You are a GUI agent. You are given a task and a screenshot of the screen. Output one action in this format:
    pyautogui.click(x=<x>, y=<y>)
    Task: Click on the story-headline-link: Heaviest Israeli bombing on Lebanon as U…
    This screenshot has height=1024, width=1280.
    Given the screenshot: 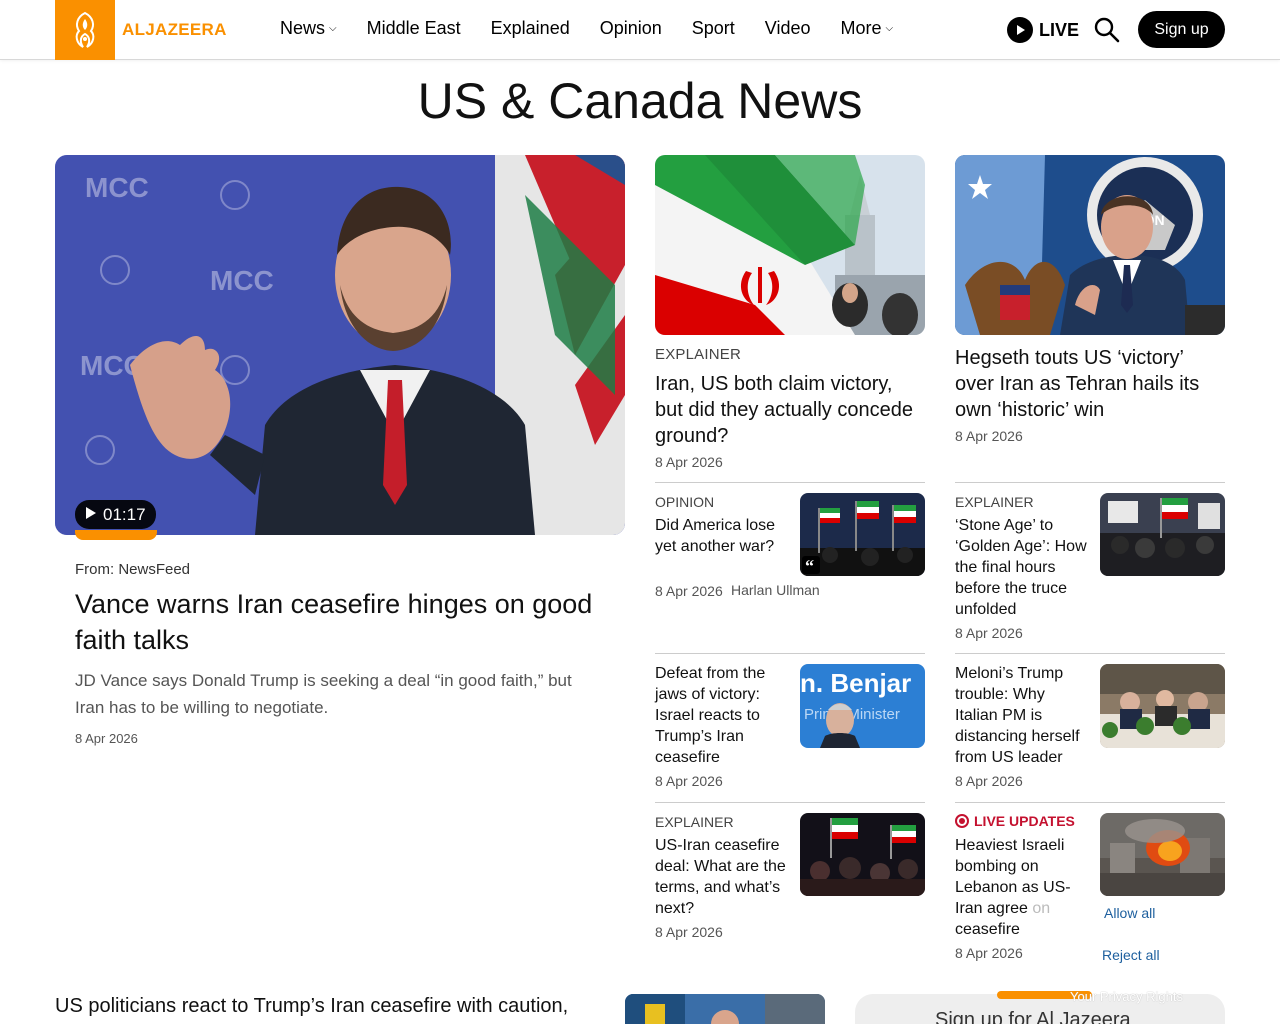 What is the action you would take?
    pyautogui.click(x=1017, y=887)
    